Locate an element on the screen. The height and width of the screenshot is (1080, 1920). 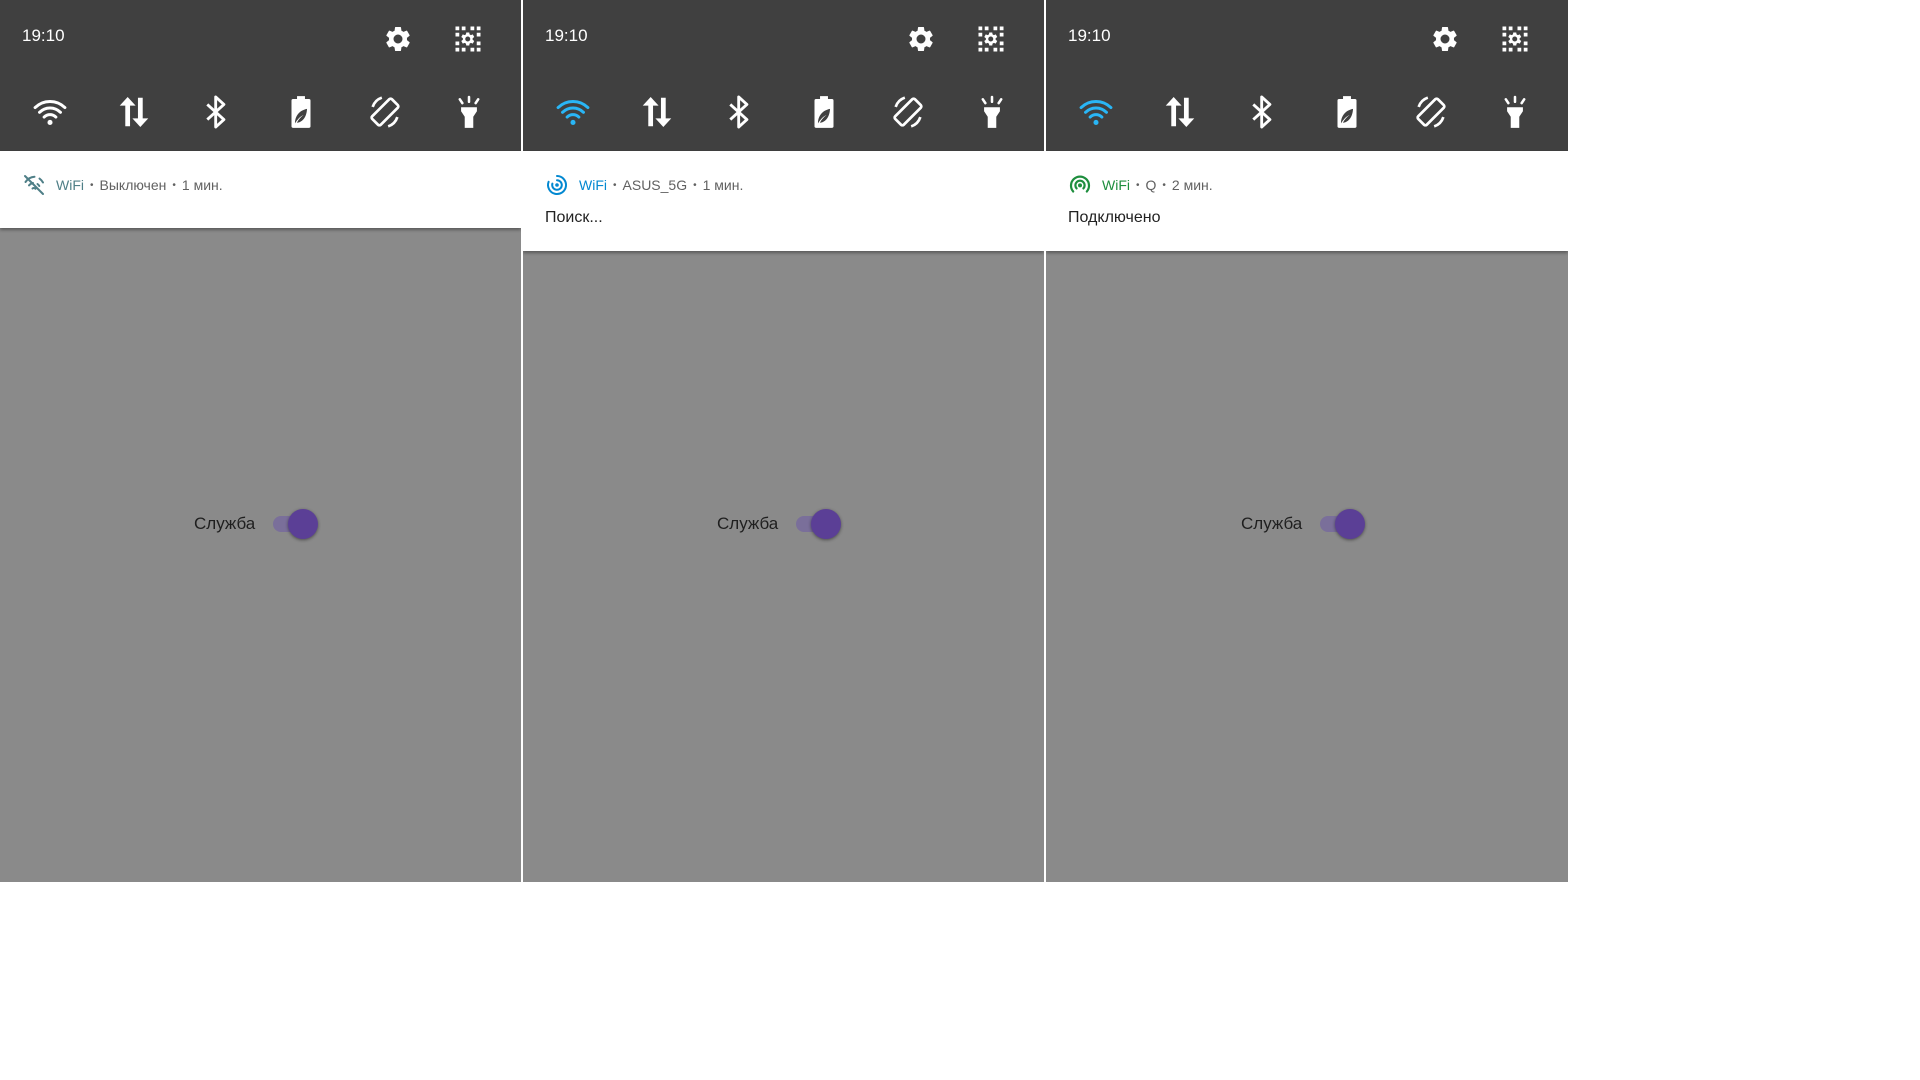
notification-subtext: Выключен is located at coordinates (133, 185).